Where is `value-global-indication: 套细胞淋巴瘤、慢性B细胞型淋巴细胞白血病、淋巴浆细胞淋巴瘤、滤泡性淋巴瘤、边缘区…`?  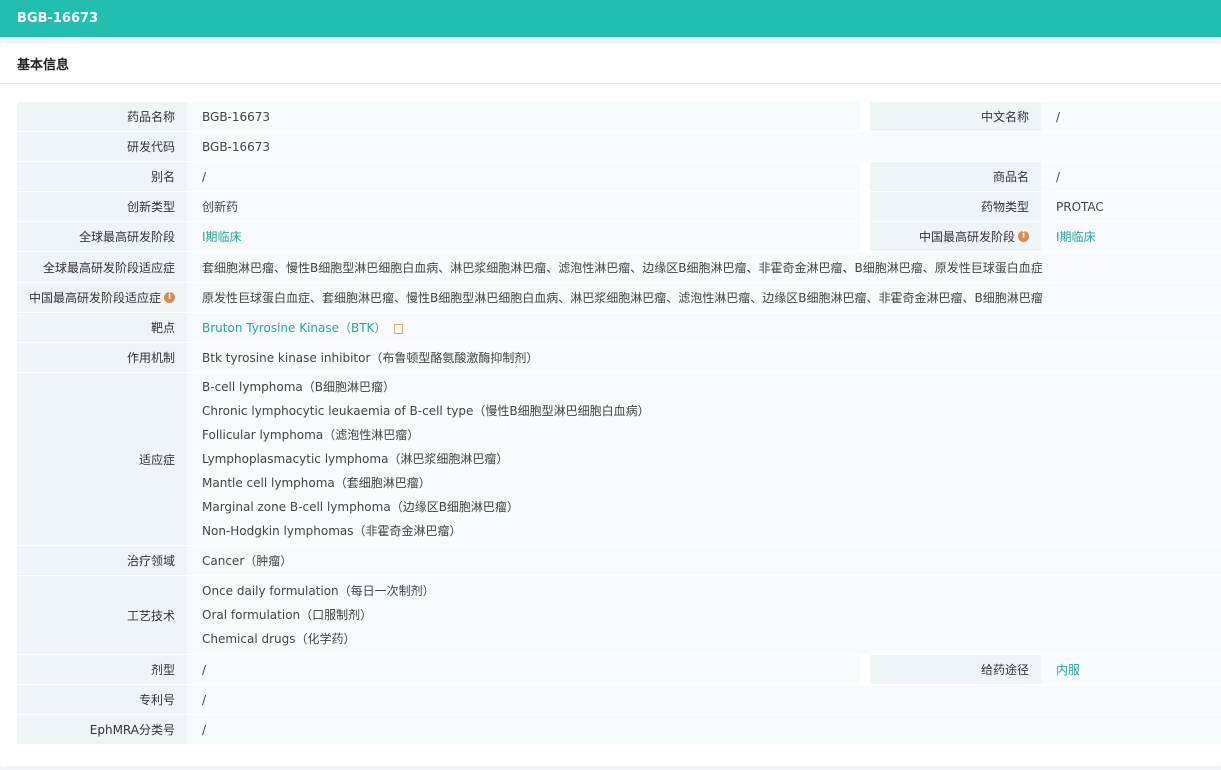 value-global-indication: 套细胞淋巴瘤、慢性B细胞型淋巴细胞白血病、淋巴浆细胞淋巴瘤、滤泡性淋巴瘤、边缘区… is located at coordinates (704, 267).